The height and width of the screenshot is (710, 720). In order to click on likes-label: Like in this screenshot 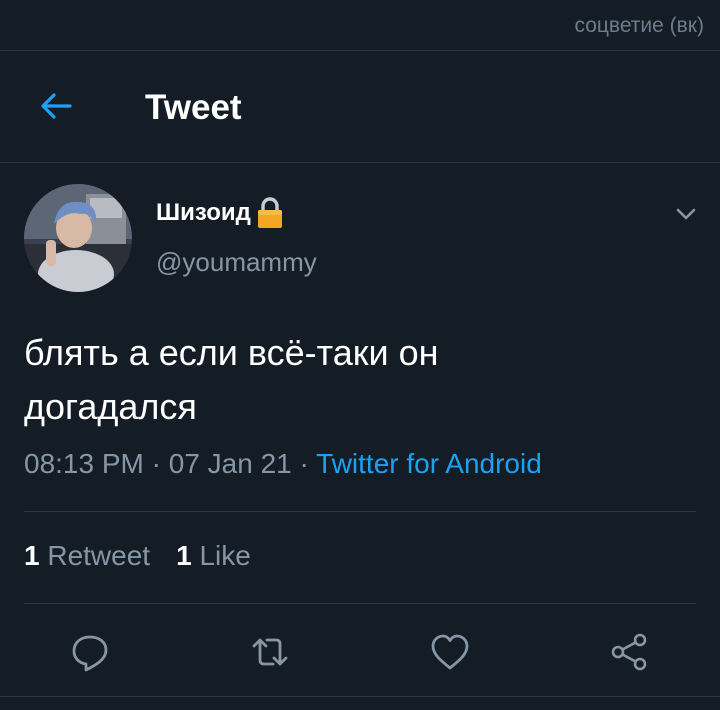, I will do `click(225, 555)`.